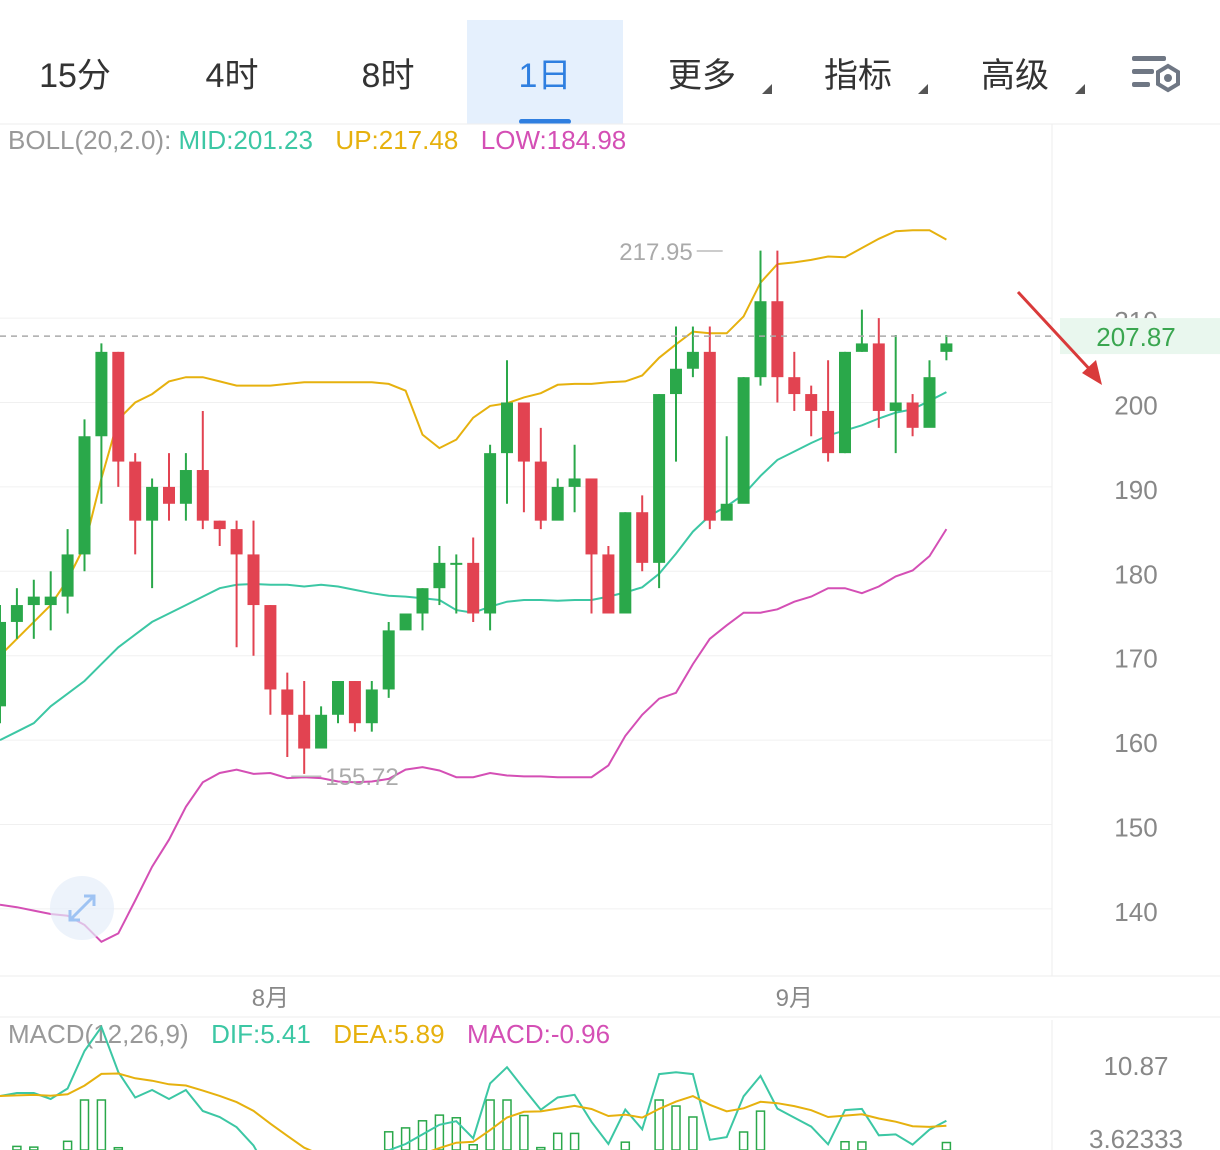 This screenshot has width=1220, height=1150. What do you see at coordinates (270, 998) in the screenshot?
I see `x-tick-label: 8月` at bounding box center [270, 998].